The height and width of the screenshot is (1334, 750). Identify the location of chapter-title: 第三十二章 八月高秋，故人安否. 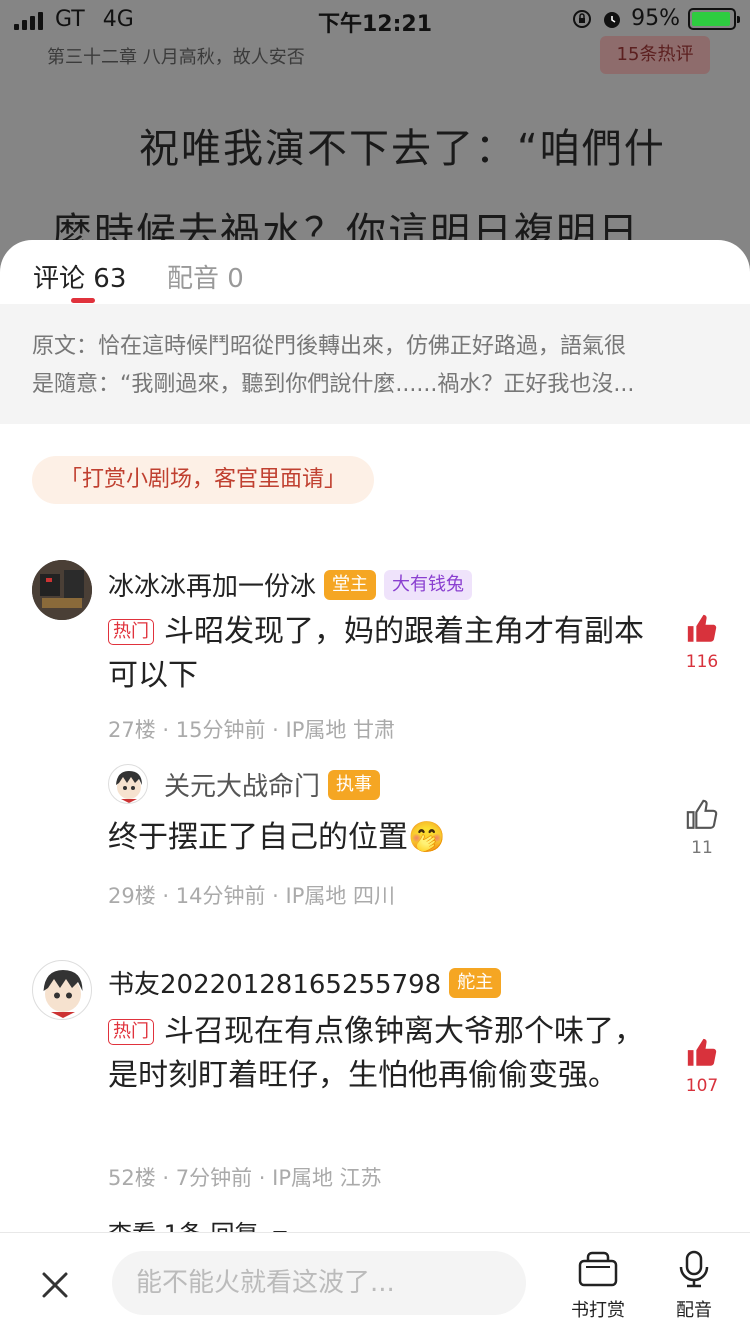
(176, 57).